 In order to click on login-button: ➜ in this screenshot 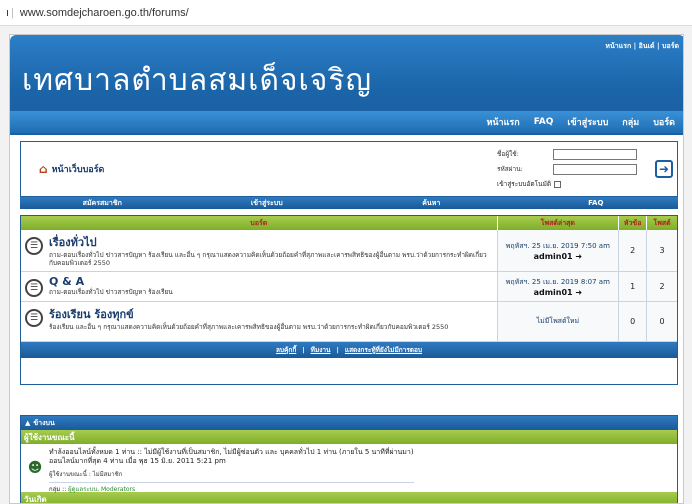, I will do `click(664, 169)`.